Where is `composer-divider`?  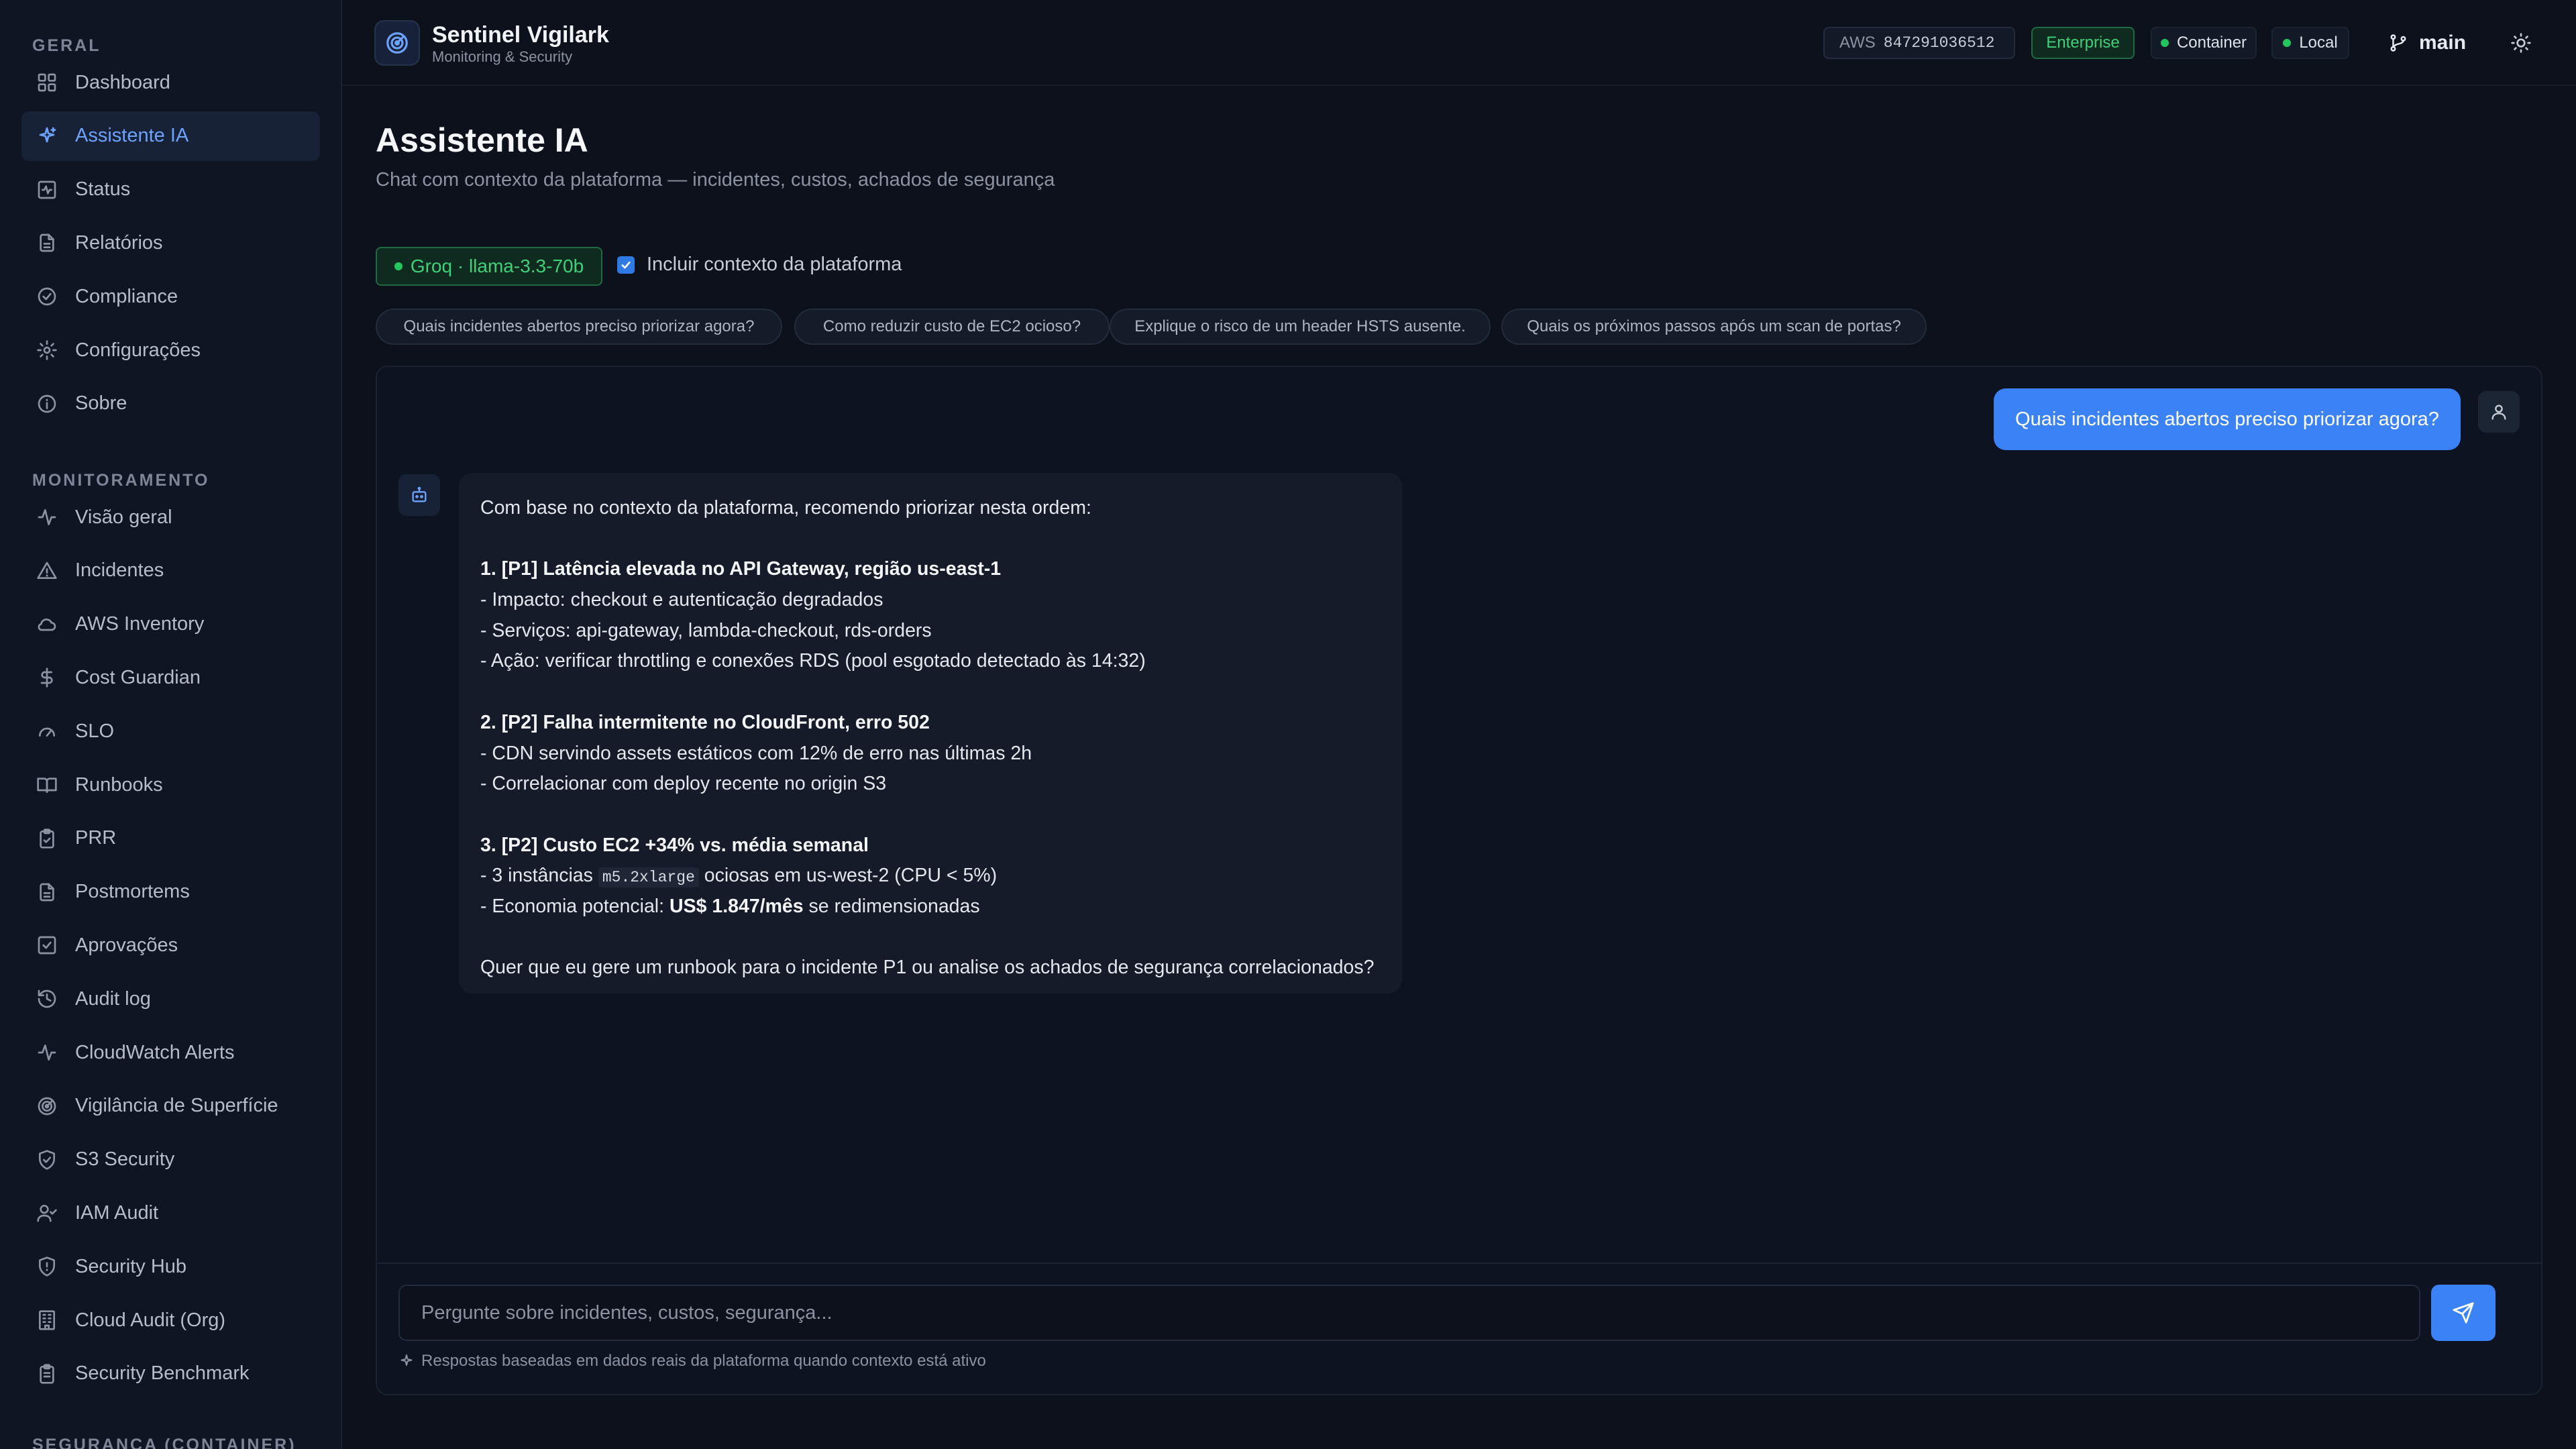
composer-divider is located at coordinates (1459, 1263).